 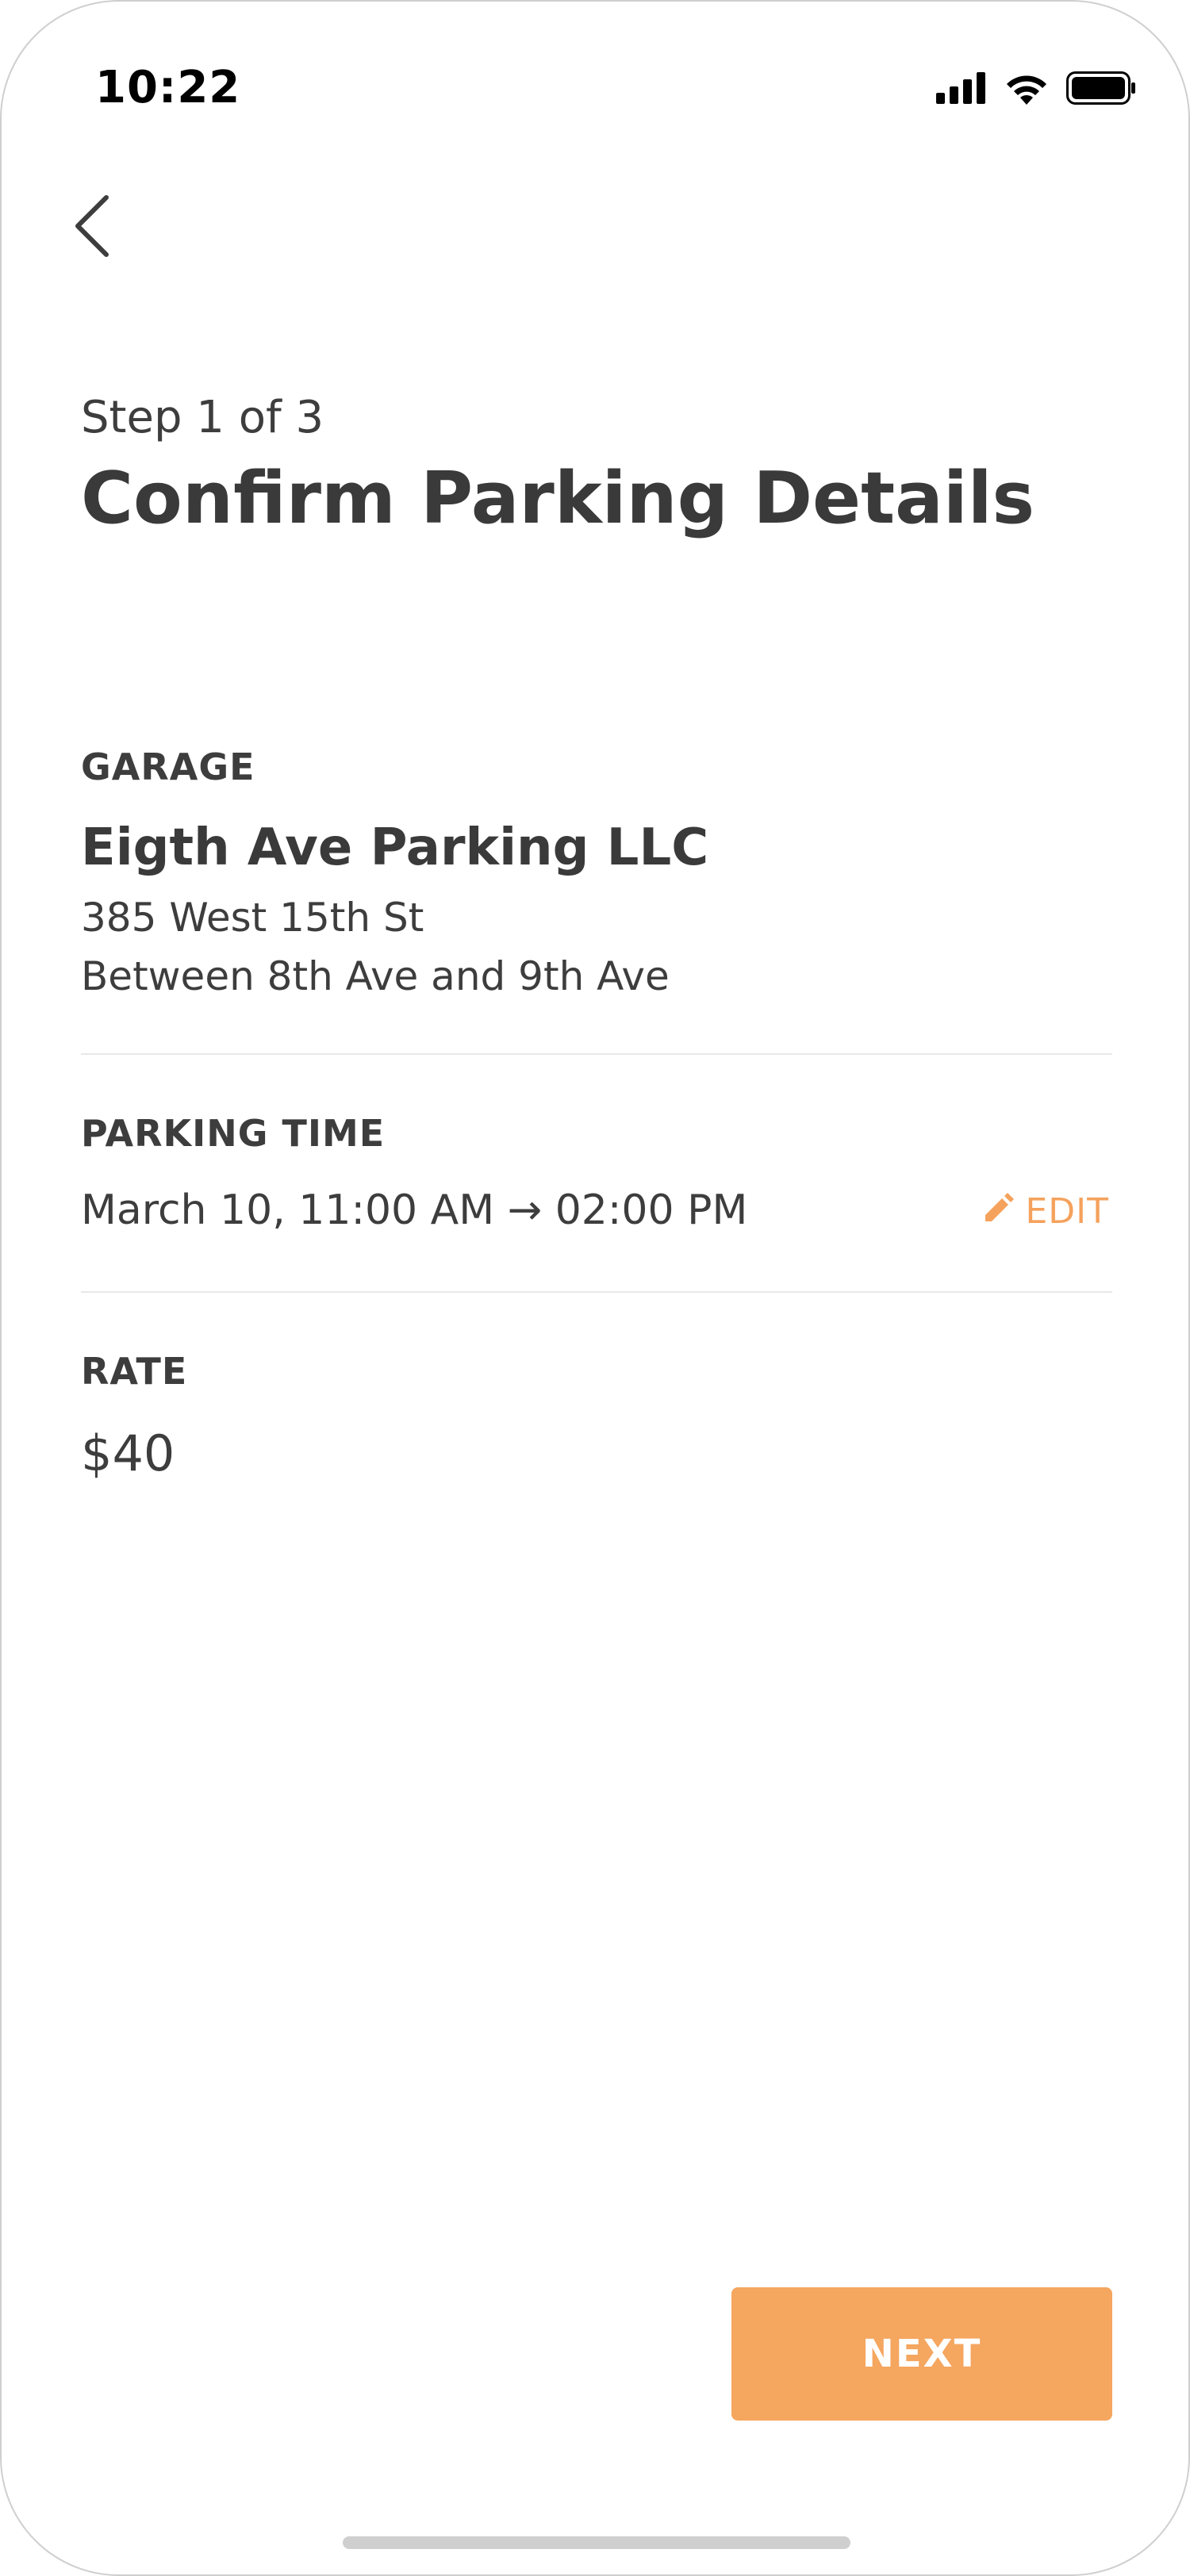 What do you see at coordinates (168, 767) in the screenshot?
I see `garage-section-label: GARAGE` at bounding box center [168, 767].